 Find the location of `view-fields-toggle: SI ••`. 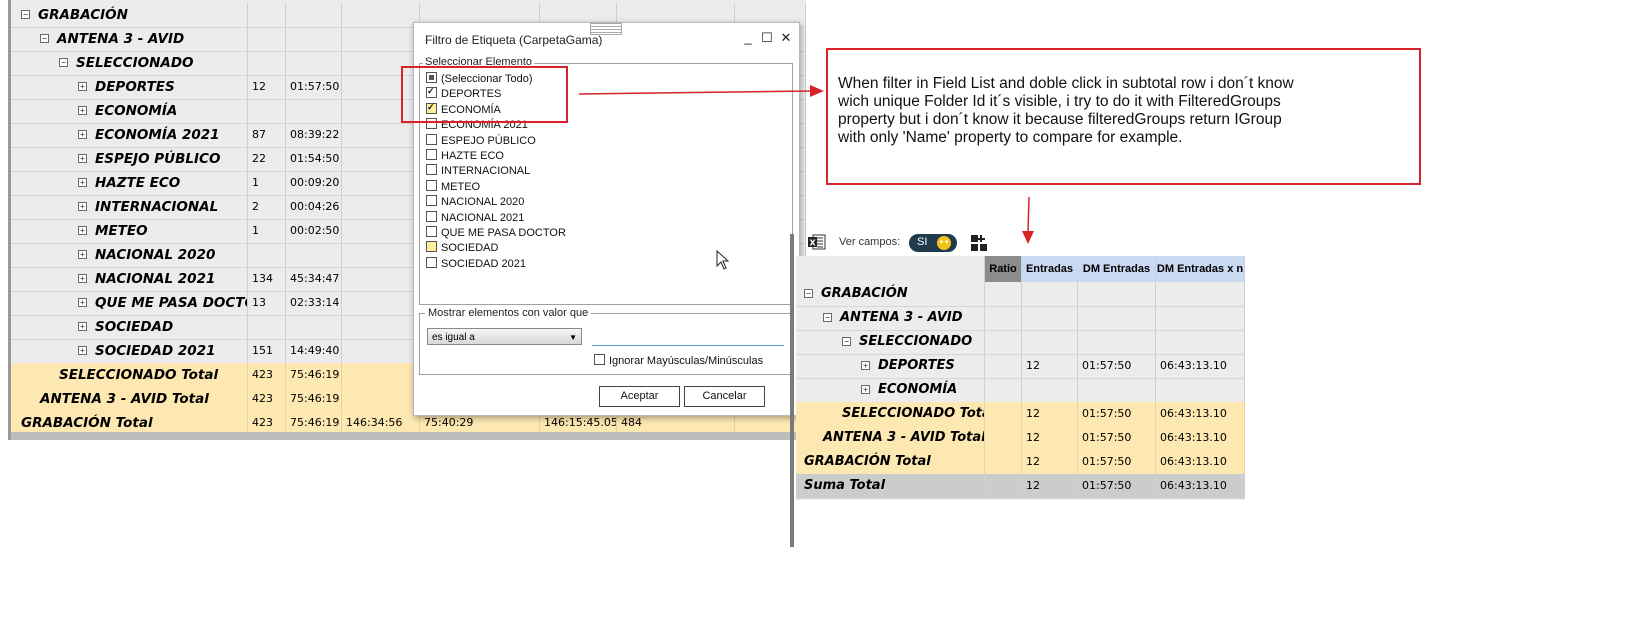

view-fields-toggle: SI •• is located at coordinates (933, 243).